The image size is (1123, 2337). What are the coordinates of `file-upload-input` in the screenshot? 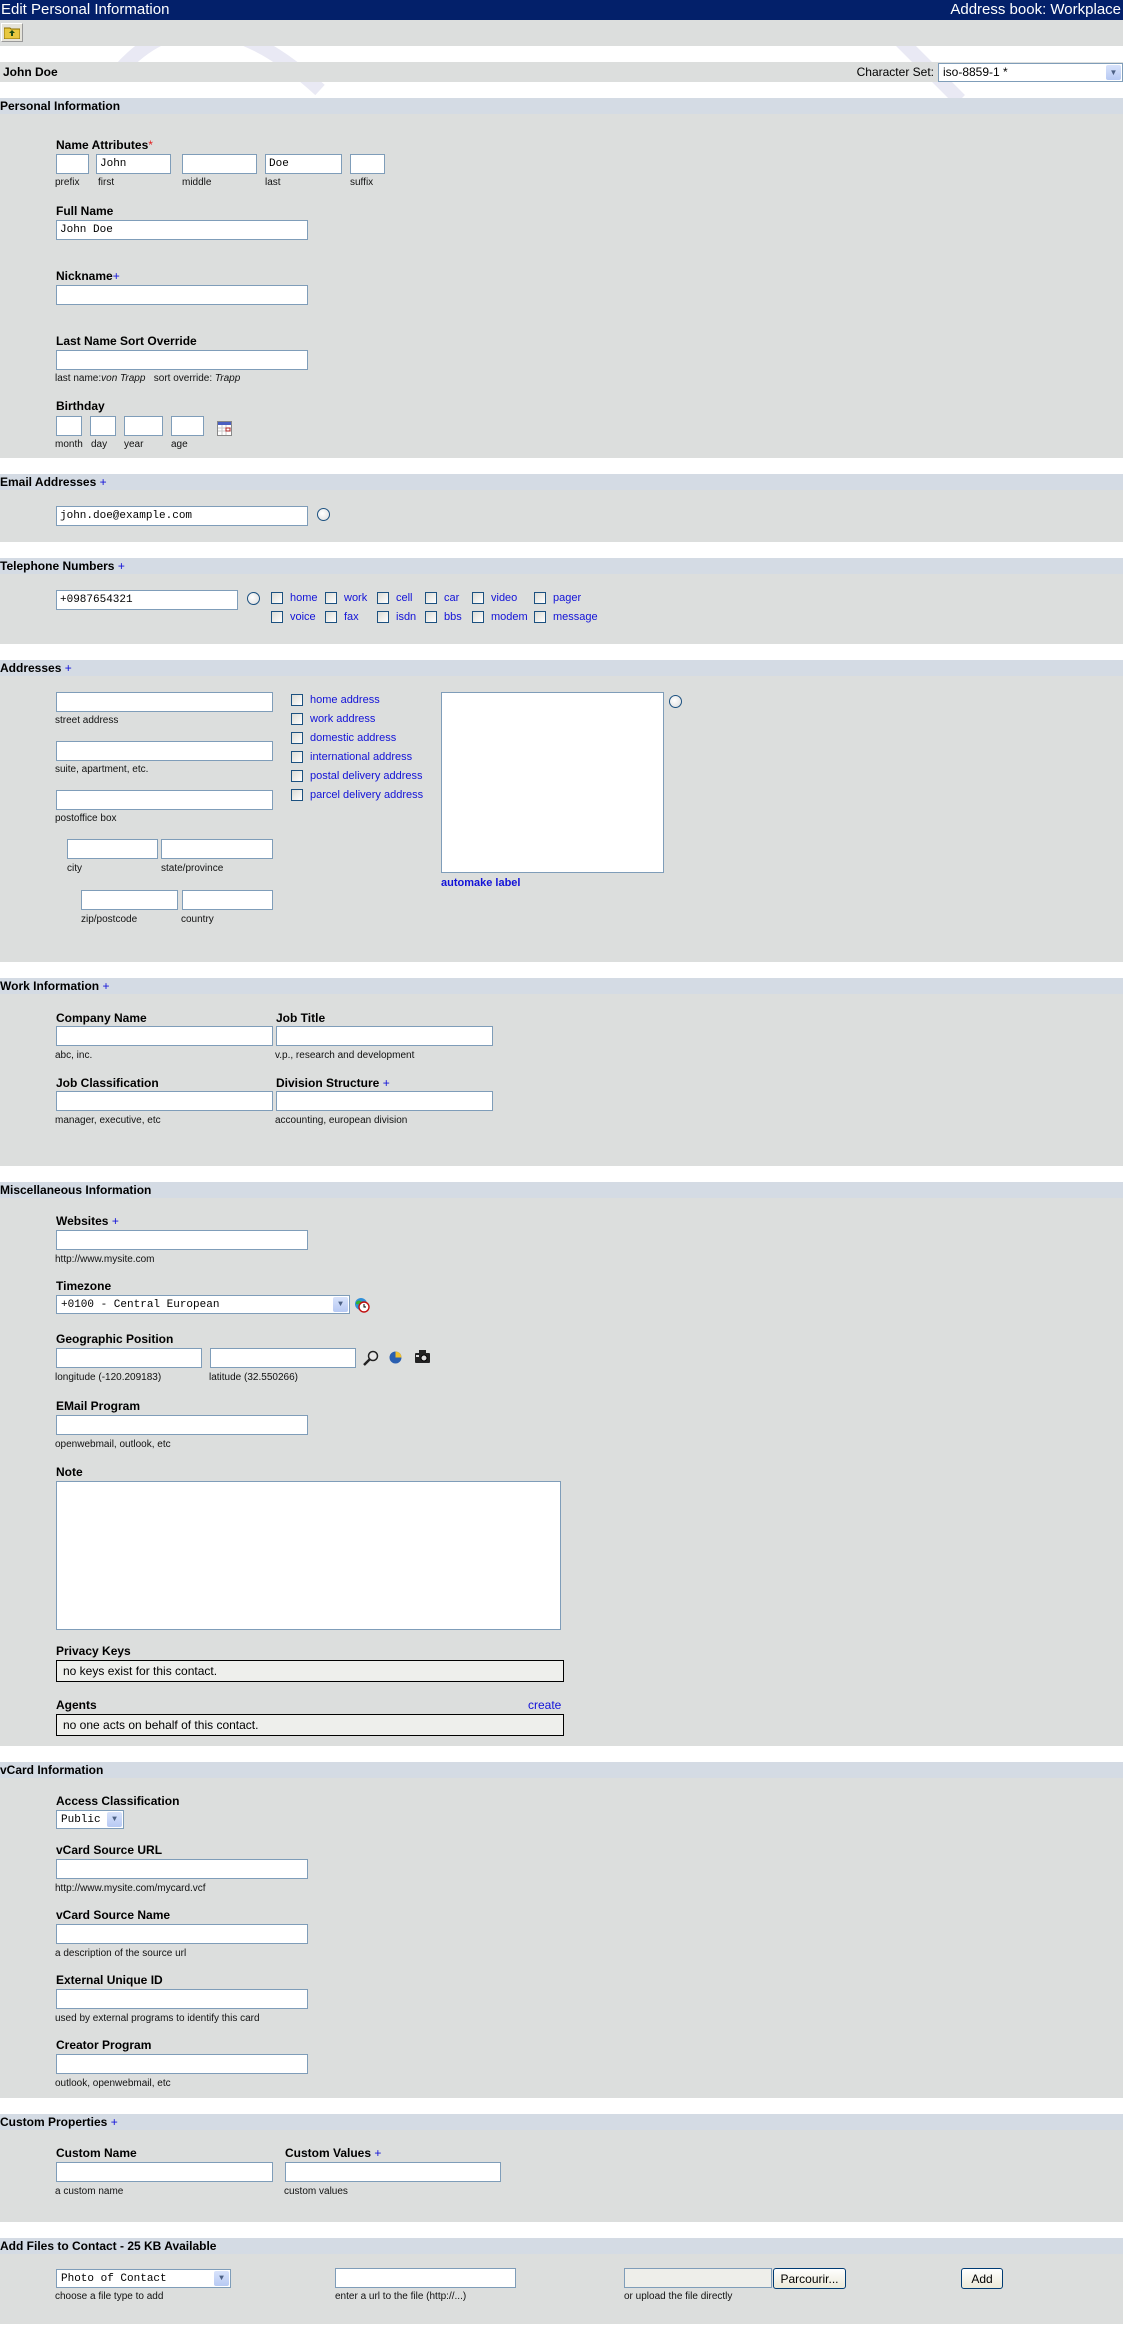 It's located at (698, 2278).